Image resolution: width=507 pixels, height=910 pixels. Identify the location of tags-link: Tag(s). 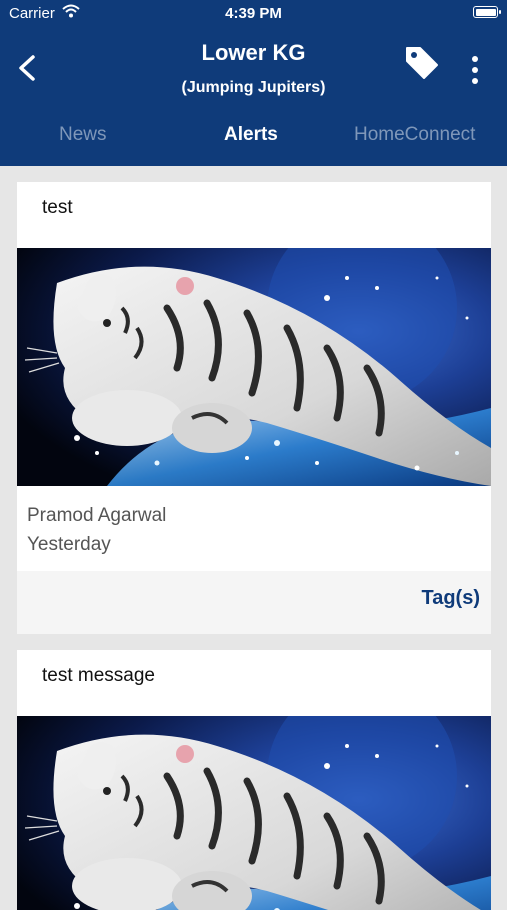
(450, 598).